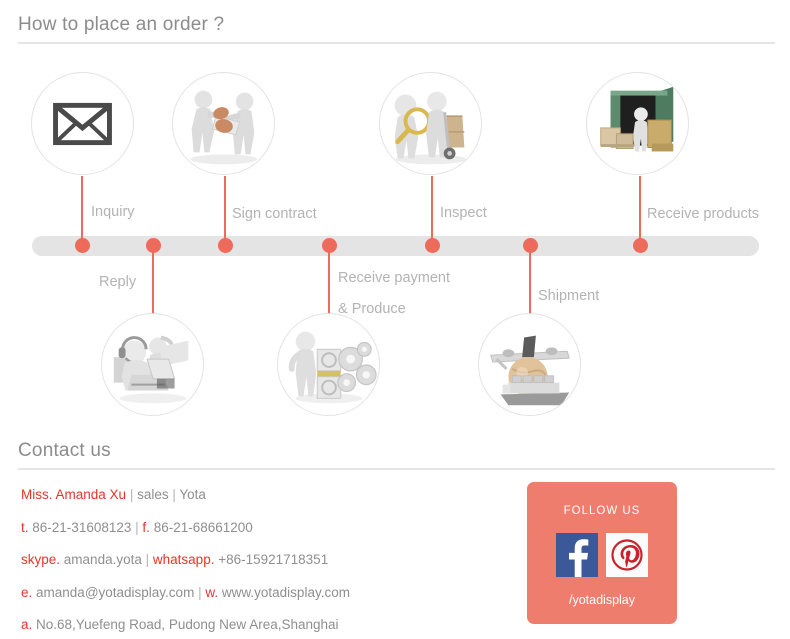  Describe the element at coordinates (82, 209) in the screenshot. I see `stem-inquiry` at that location.